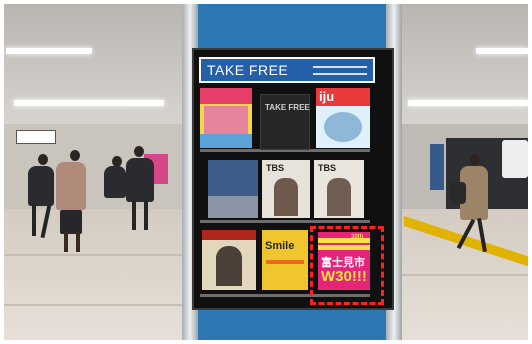 Image resolution: width=532 pixels, height=344 pixels. I want to click on person-skirt, so click(71, 222).